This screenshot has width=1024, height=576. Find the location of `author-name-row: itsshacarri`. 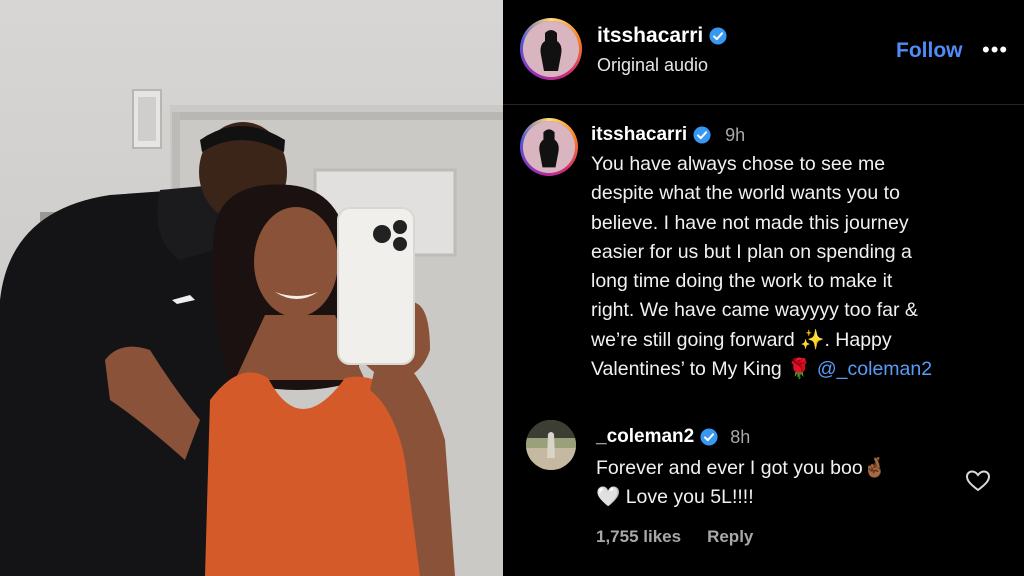

author-name-row: itsshacarri is located at coordinates (662, 36).